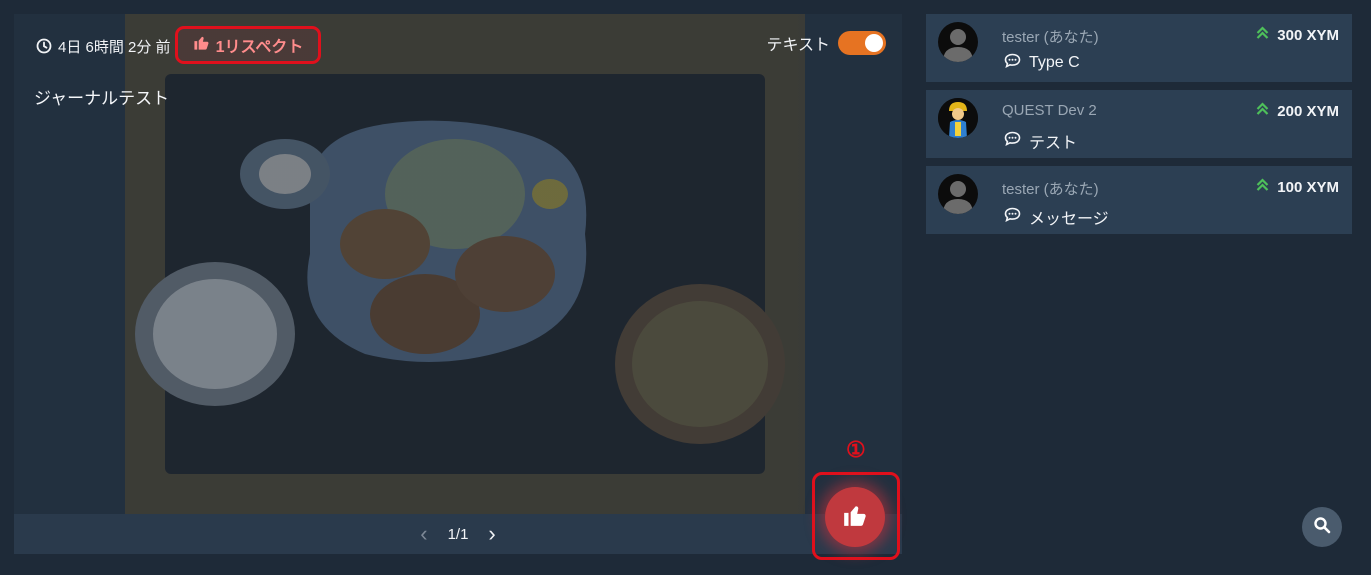 This screenshot has width=1371, height=575. I want to click on clock-icon, so click(44, 46).